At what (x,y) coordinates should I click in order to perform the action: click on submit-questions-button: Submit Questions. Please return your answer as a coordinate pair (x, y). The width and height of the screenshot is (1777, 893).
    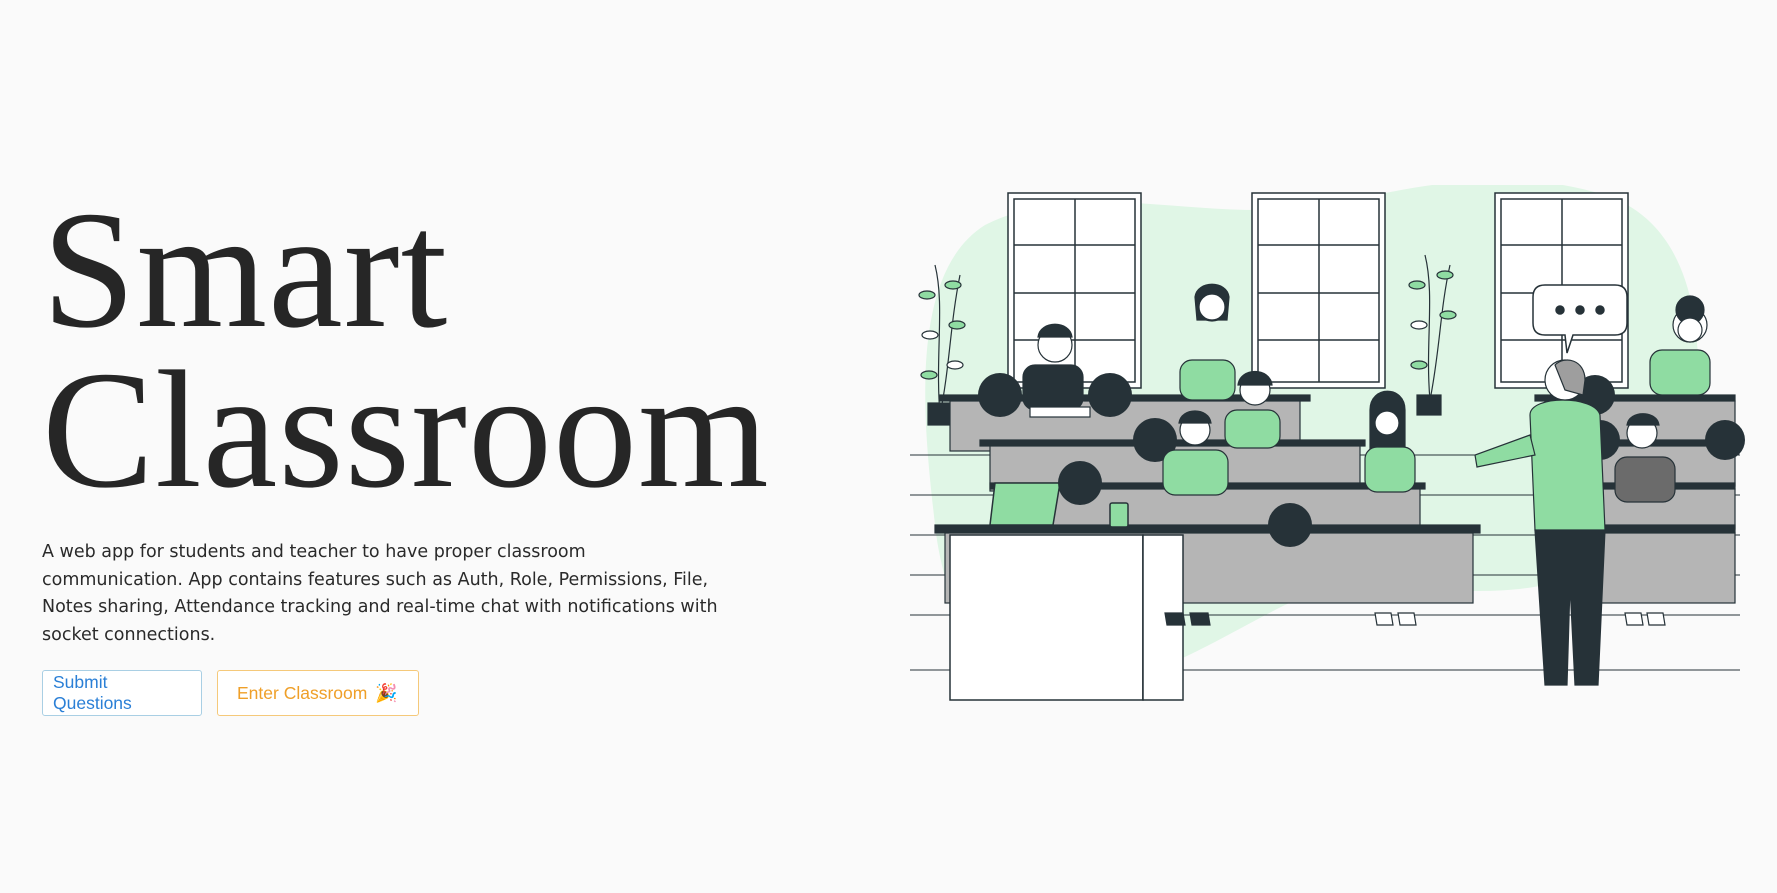
    Looking at the image, I should click on (122, 693).